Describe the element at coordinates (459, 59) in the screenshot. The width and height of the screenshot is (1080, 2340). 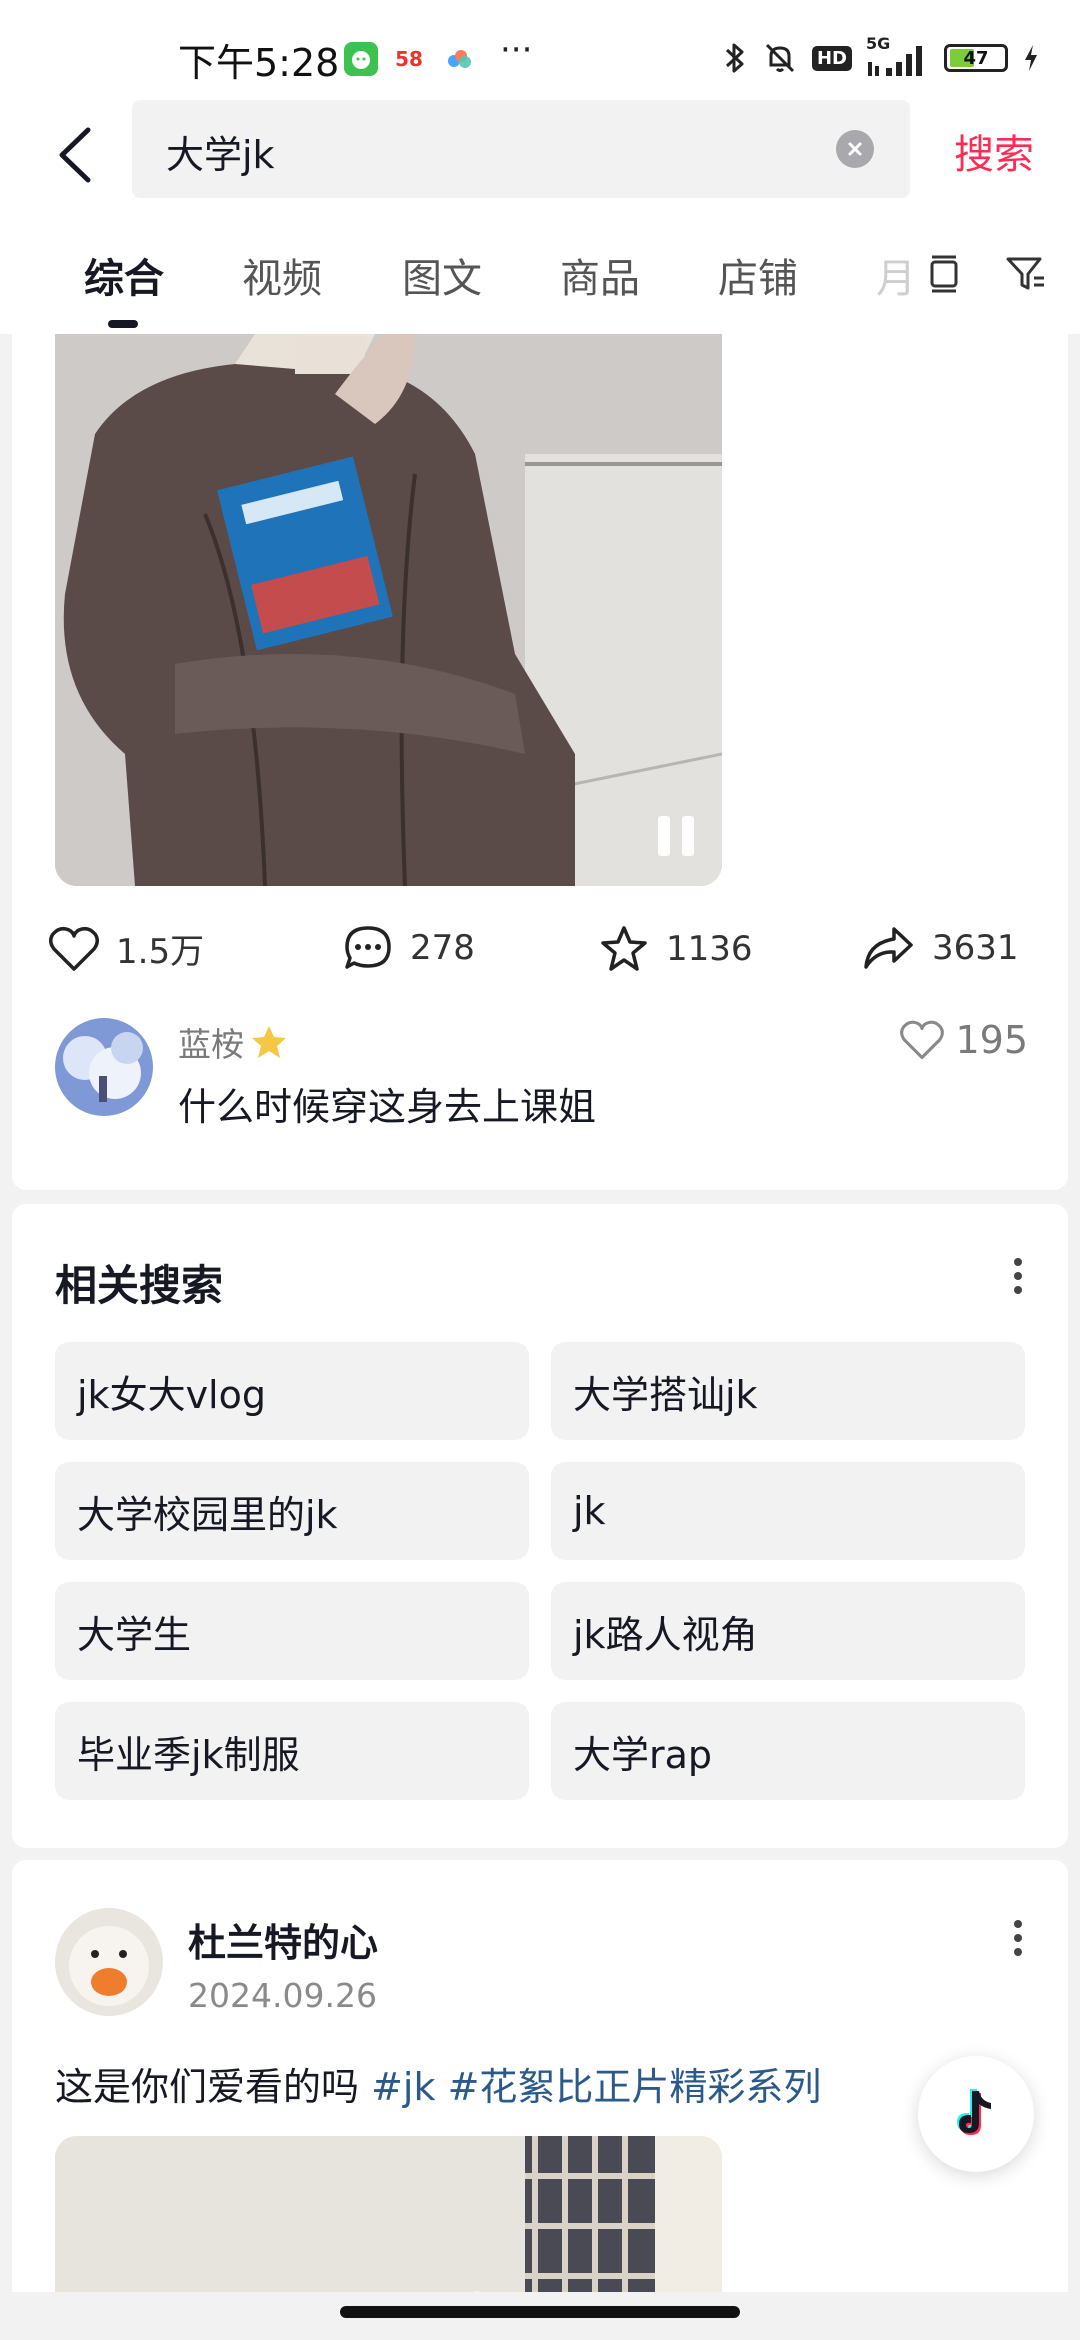
I see `app-cloud-icon` at that location.